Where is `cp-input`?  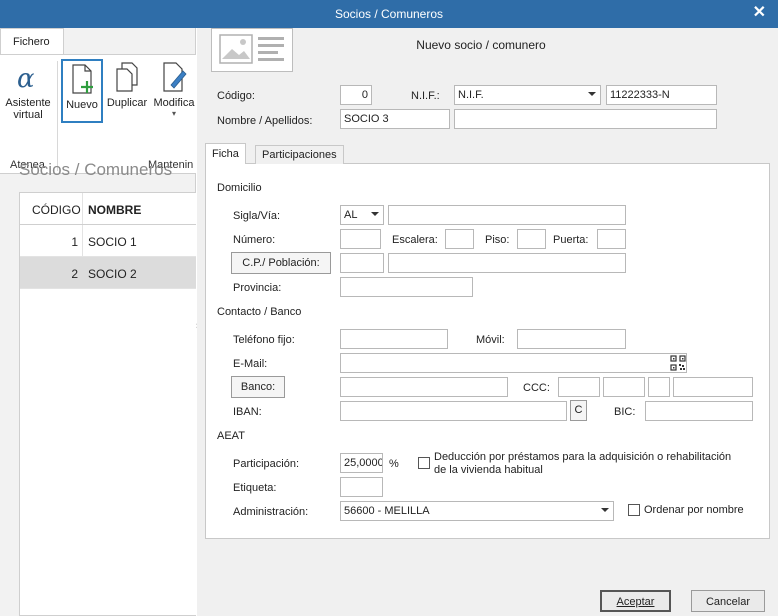 cp-input is located at coordinates (362, 263).